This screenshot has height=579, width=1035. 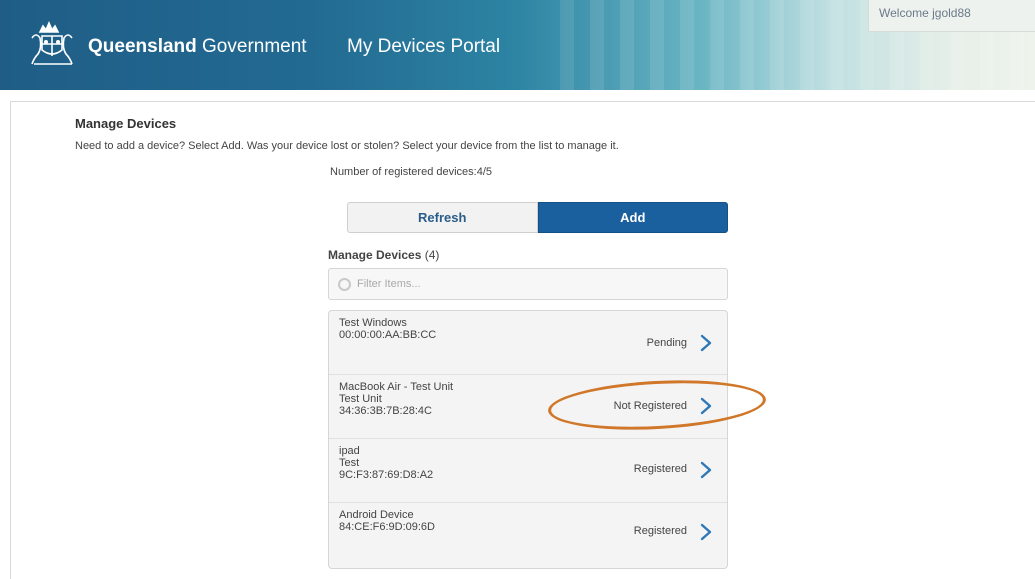 I want to click on device-mac: 84:CE:F6:9D:09:6D, so click(x=387, y=527).